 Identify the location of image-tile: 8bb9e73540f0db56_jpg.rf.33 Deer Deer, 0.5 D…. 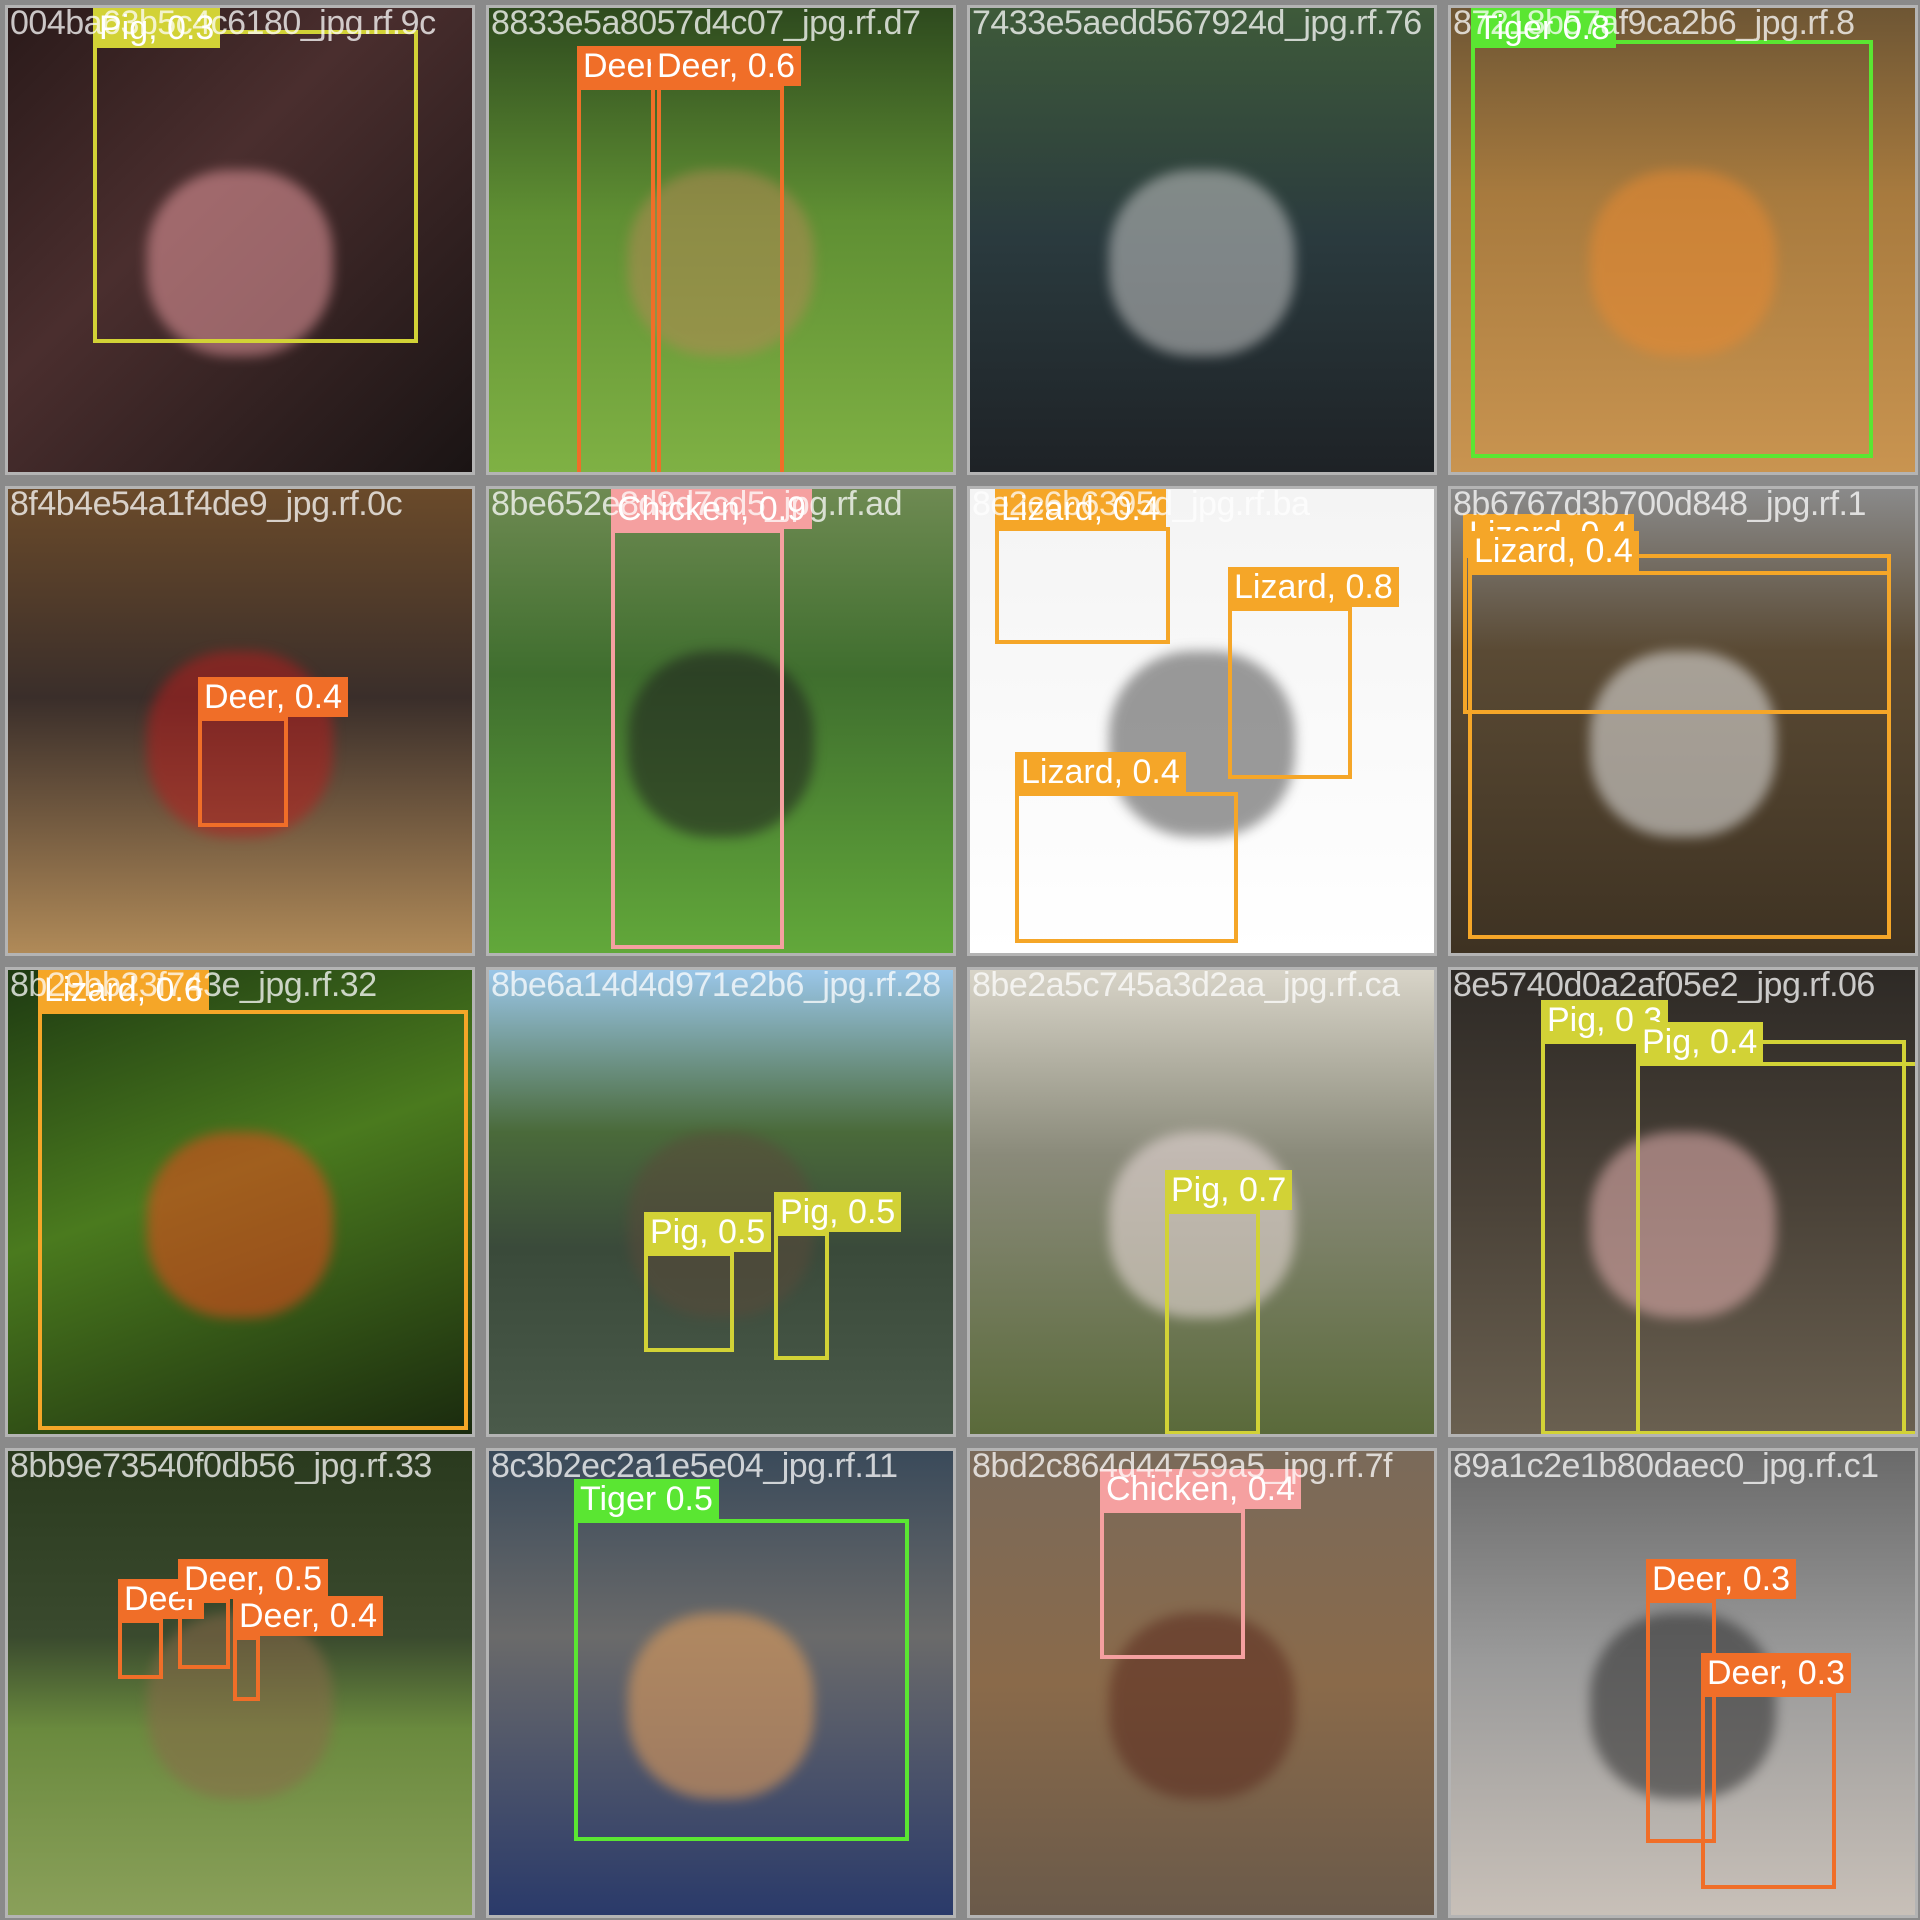
(240, 1683).